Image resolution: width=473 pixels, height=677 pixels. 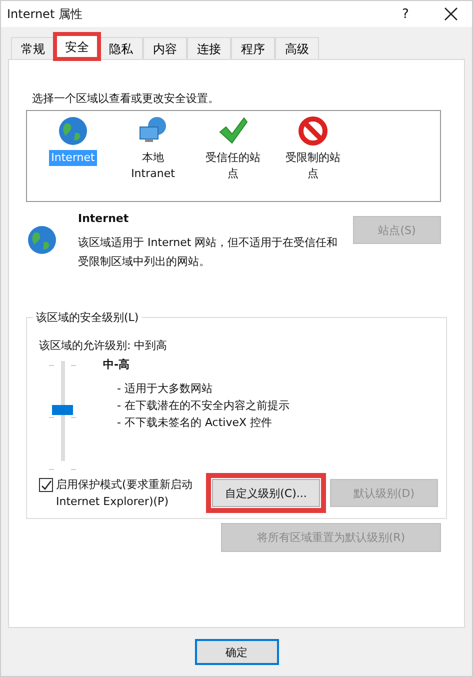 I want to click on window-title: Internet 属性, so click(x=45, y=14).